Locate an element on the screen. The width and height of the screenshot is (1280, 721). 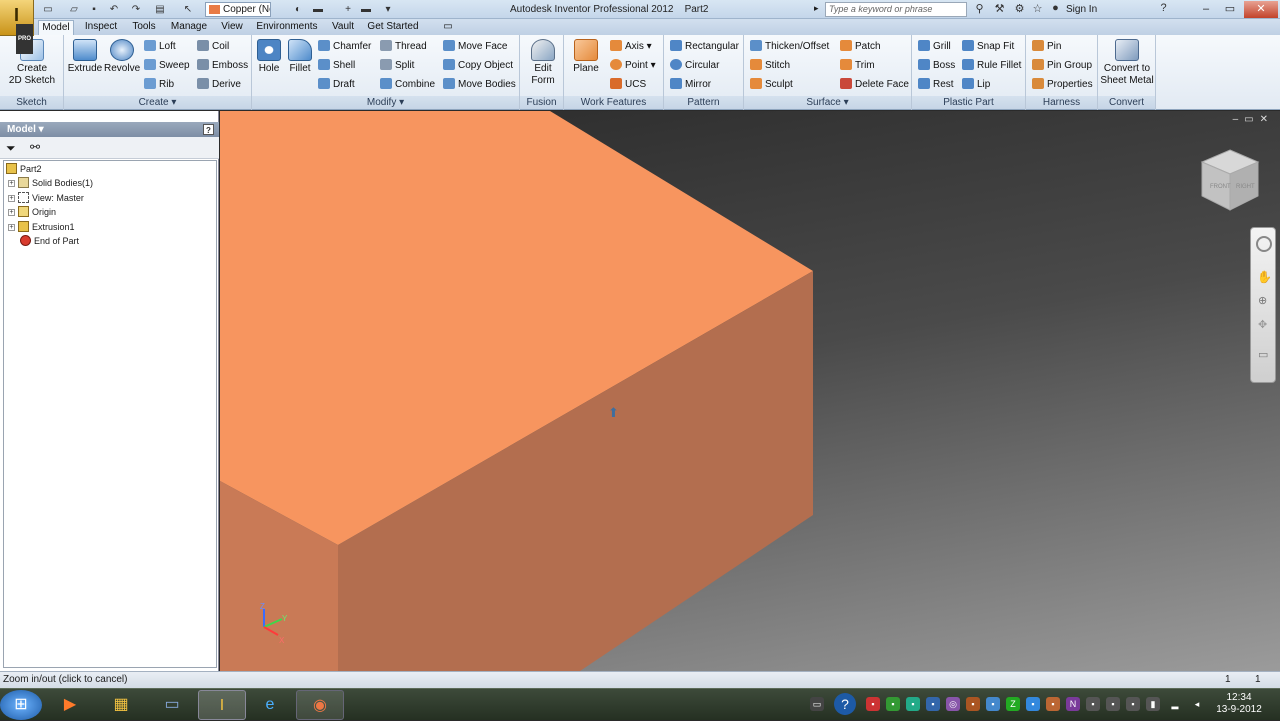
close-button: ✕ is located at coordinates (1261, 9).